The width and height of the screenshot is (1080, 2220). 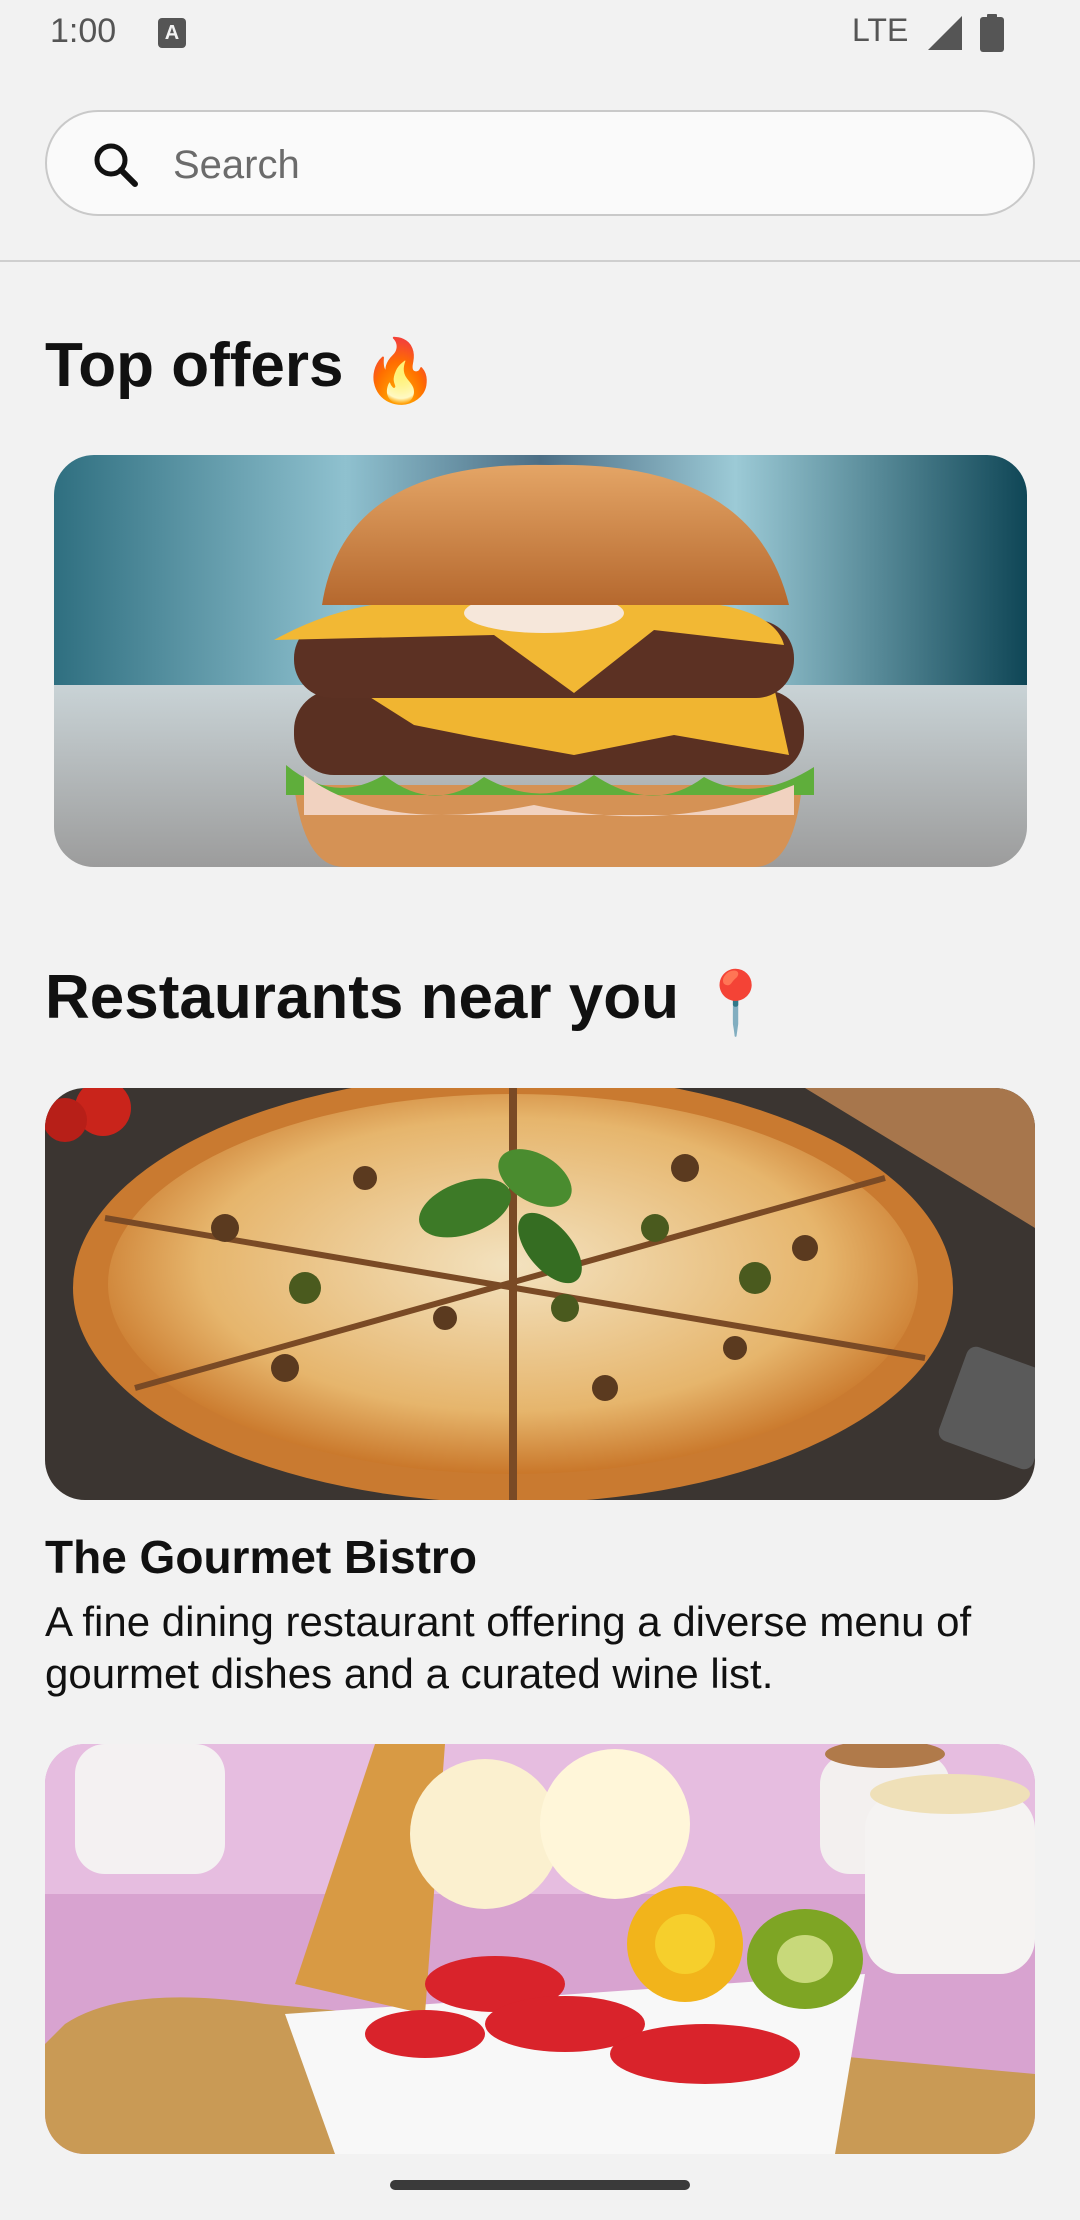 What do you see at coordinates (172, 33) in the screenshot?
I see `keyboard-a-icon: A` at bounding box center [172, 33].